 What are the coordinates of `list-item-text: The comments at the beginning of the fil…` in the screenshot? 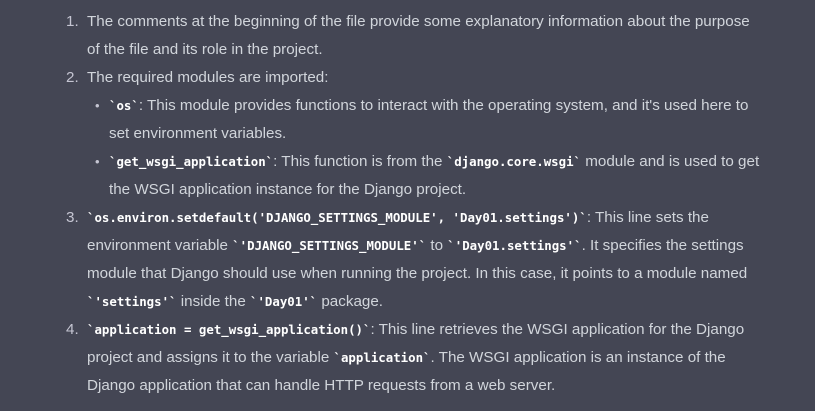 It's located at (418, 35).